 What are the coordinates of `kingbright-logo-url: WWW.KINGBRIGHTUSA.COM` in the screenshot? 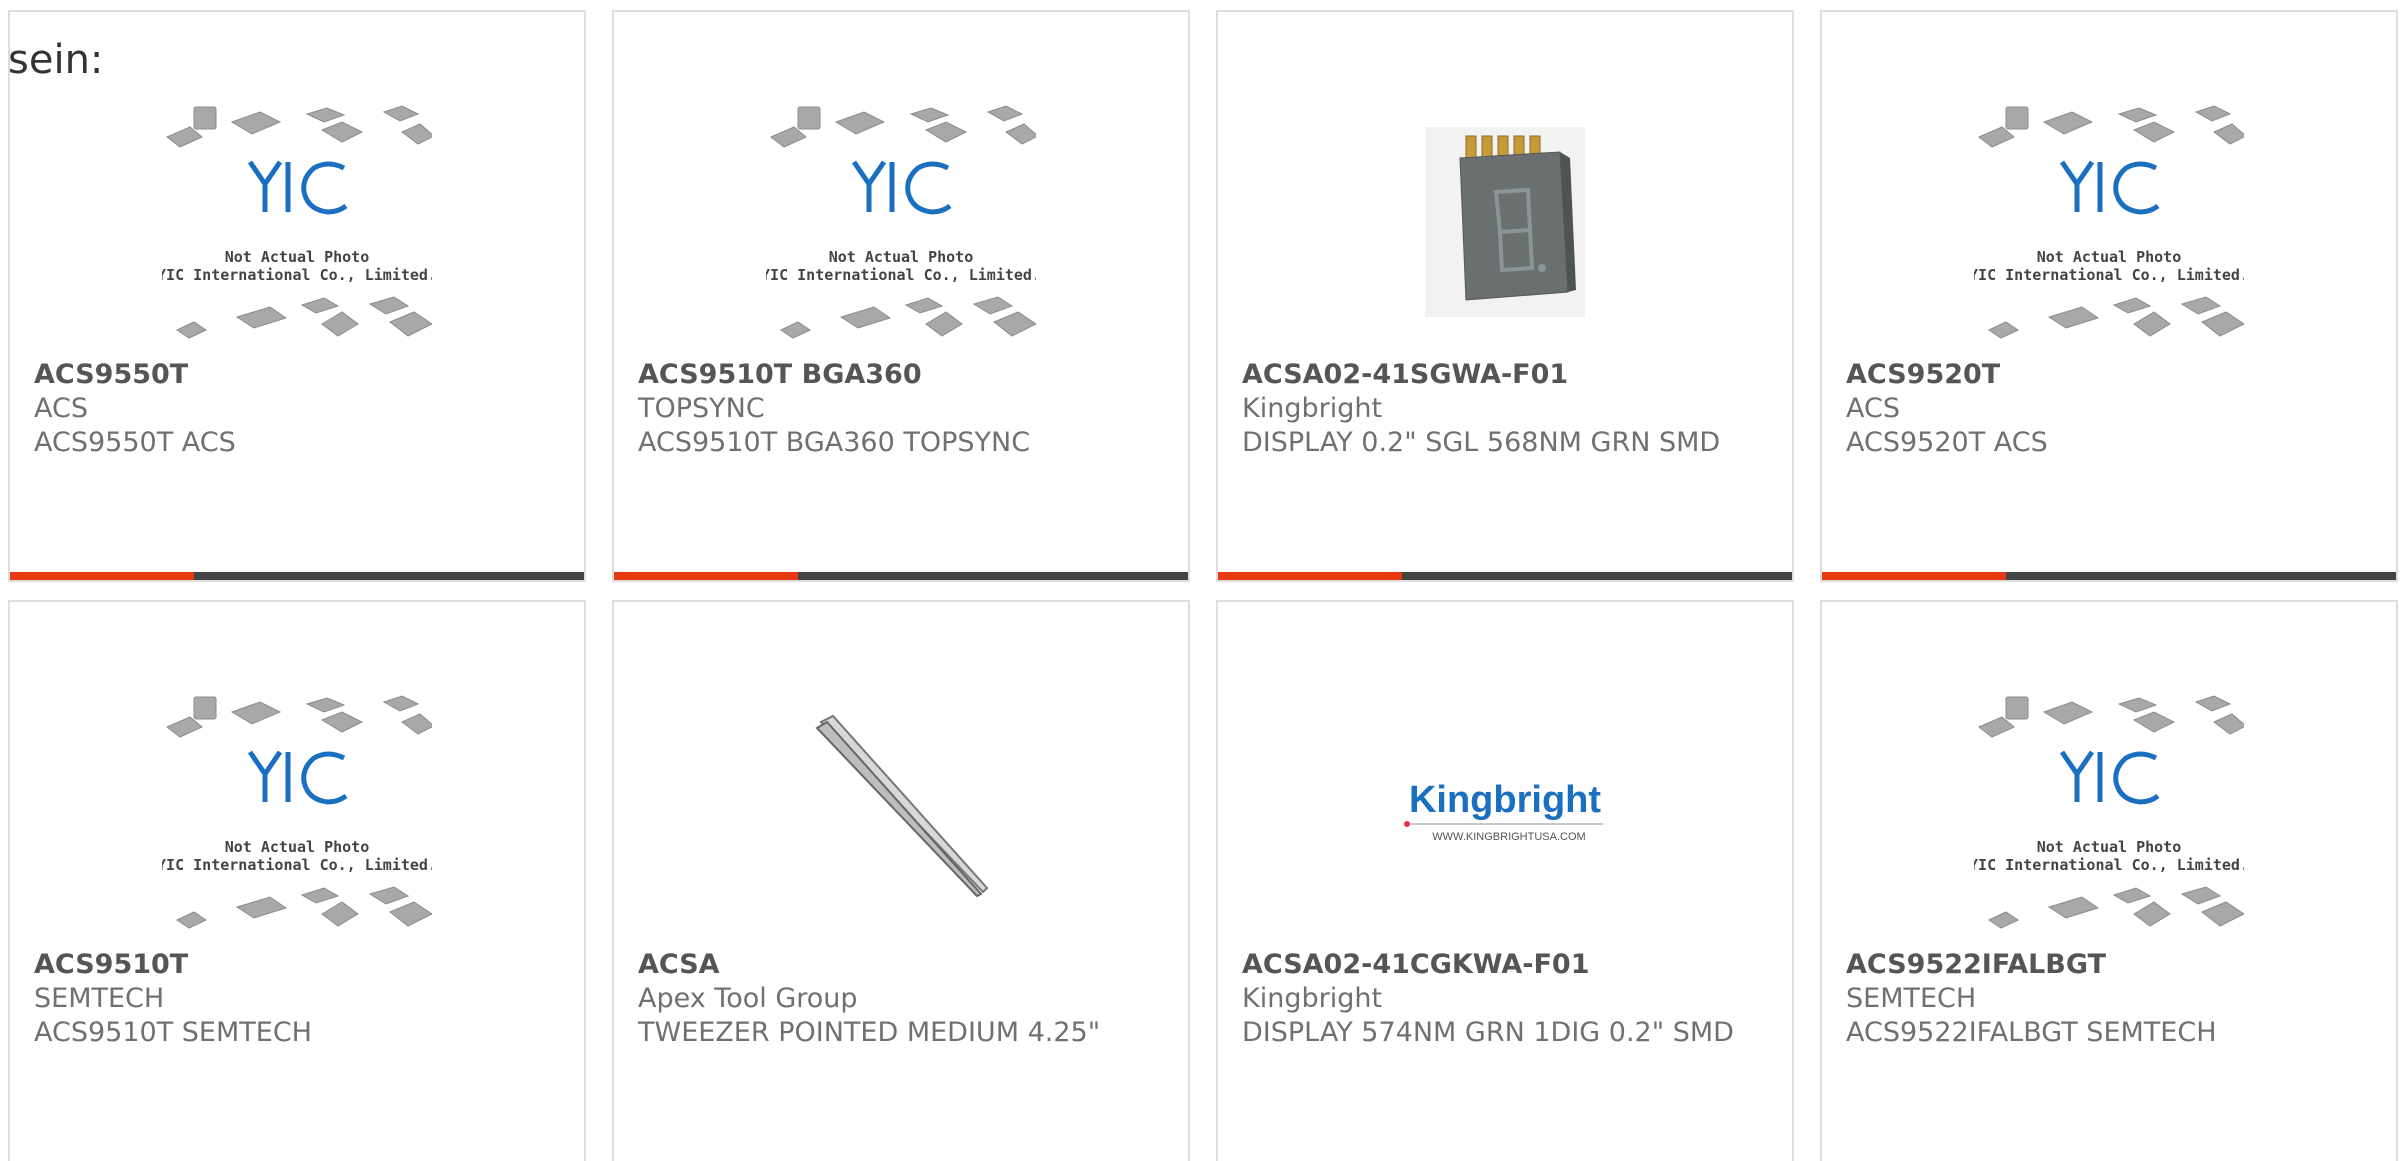 It's located at (1508, 837).